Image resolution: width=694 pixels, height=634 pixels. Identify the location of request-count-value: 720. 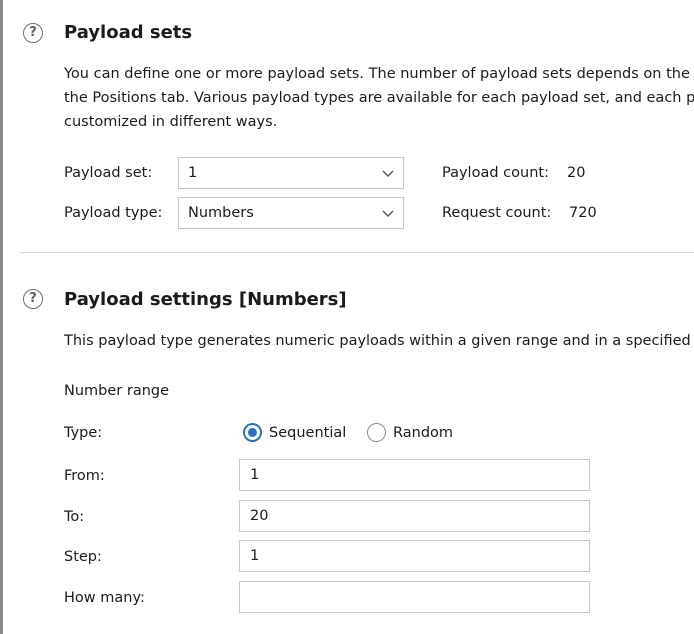
(583, 213).